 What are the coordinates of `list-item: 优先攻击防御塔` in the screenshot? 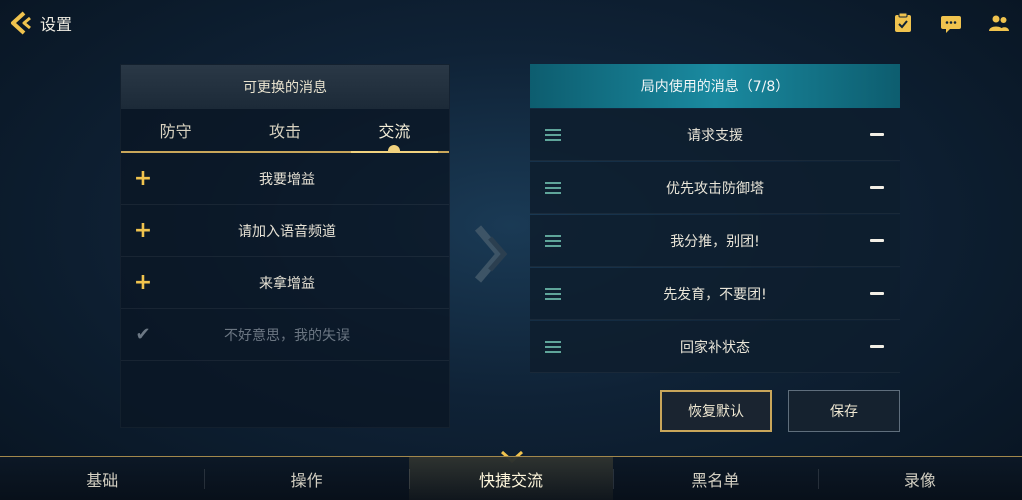 It's located at (715, 188).